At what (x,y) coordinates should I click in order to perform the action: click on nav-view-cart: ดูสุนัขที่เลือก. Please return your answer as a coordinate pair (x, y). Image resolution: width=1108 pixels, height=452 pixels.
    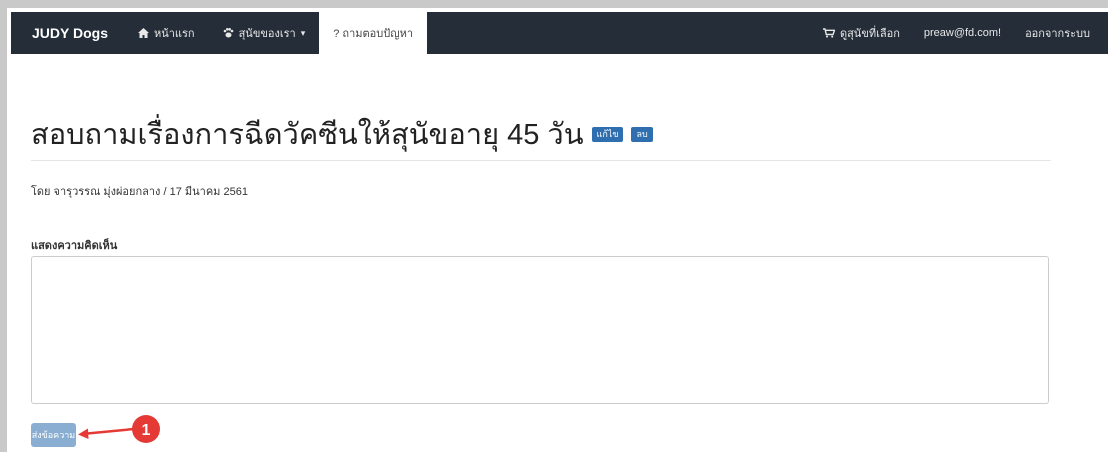
    Looking at the image, I should click on (861, 33).